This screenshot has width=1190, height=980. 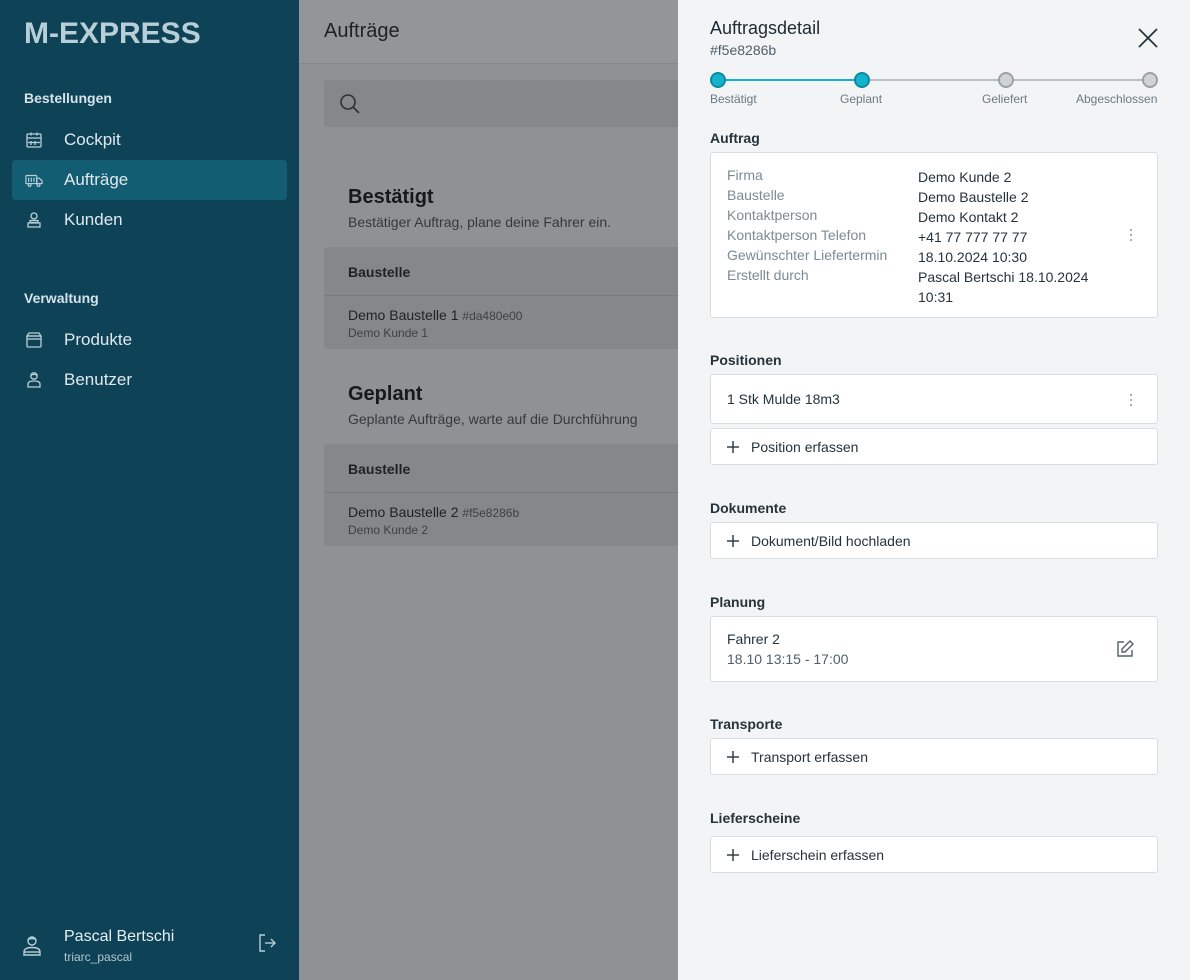 What do you see at coordinates (92, 139) in the screenshot?
I see `sidebar-item-label: Cockpit` at bounding box center [92, 139].